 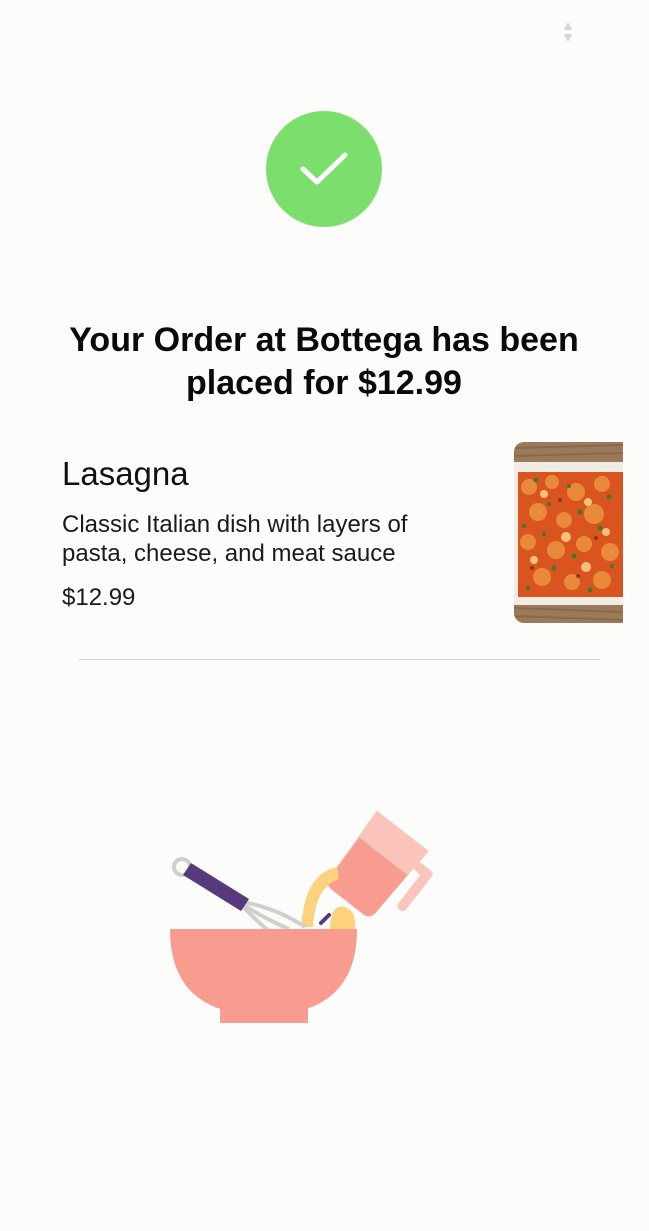 I want to click on success-badge, so click(x=324, y=169).